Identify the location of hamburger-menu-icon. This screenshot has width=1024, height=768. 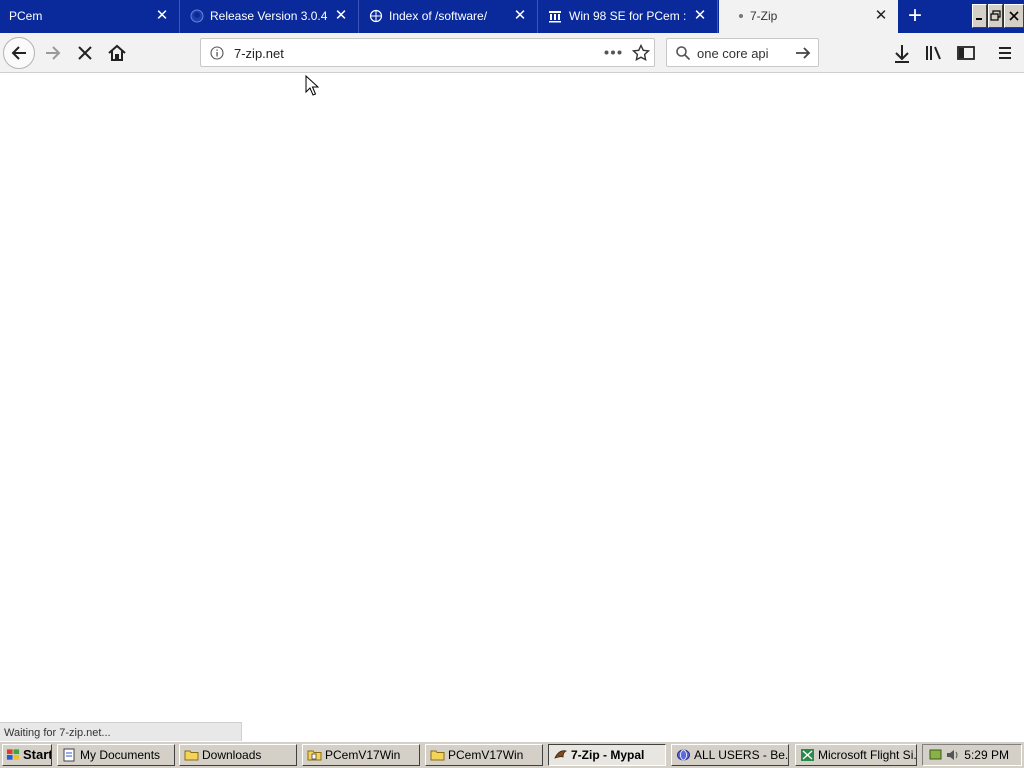
(1005, 53).